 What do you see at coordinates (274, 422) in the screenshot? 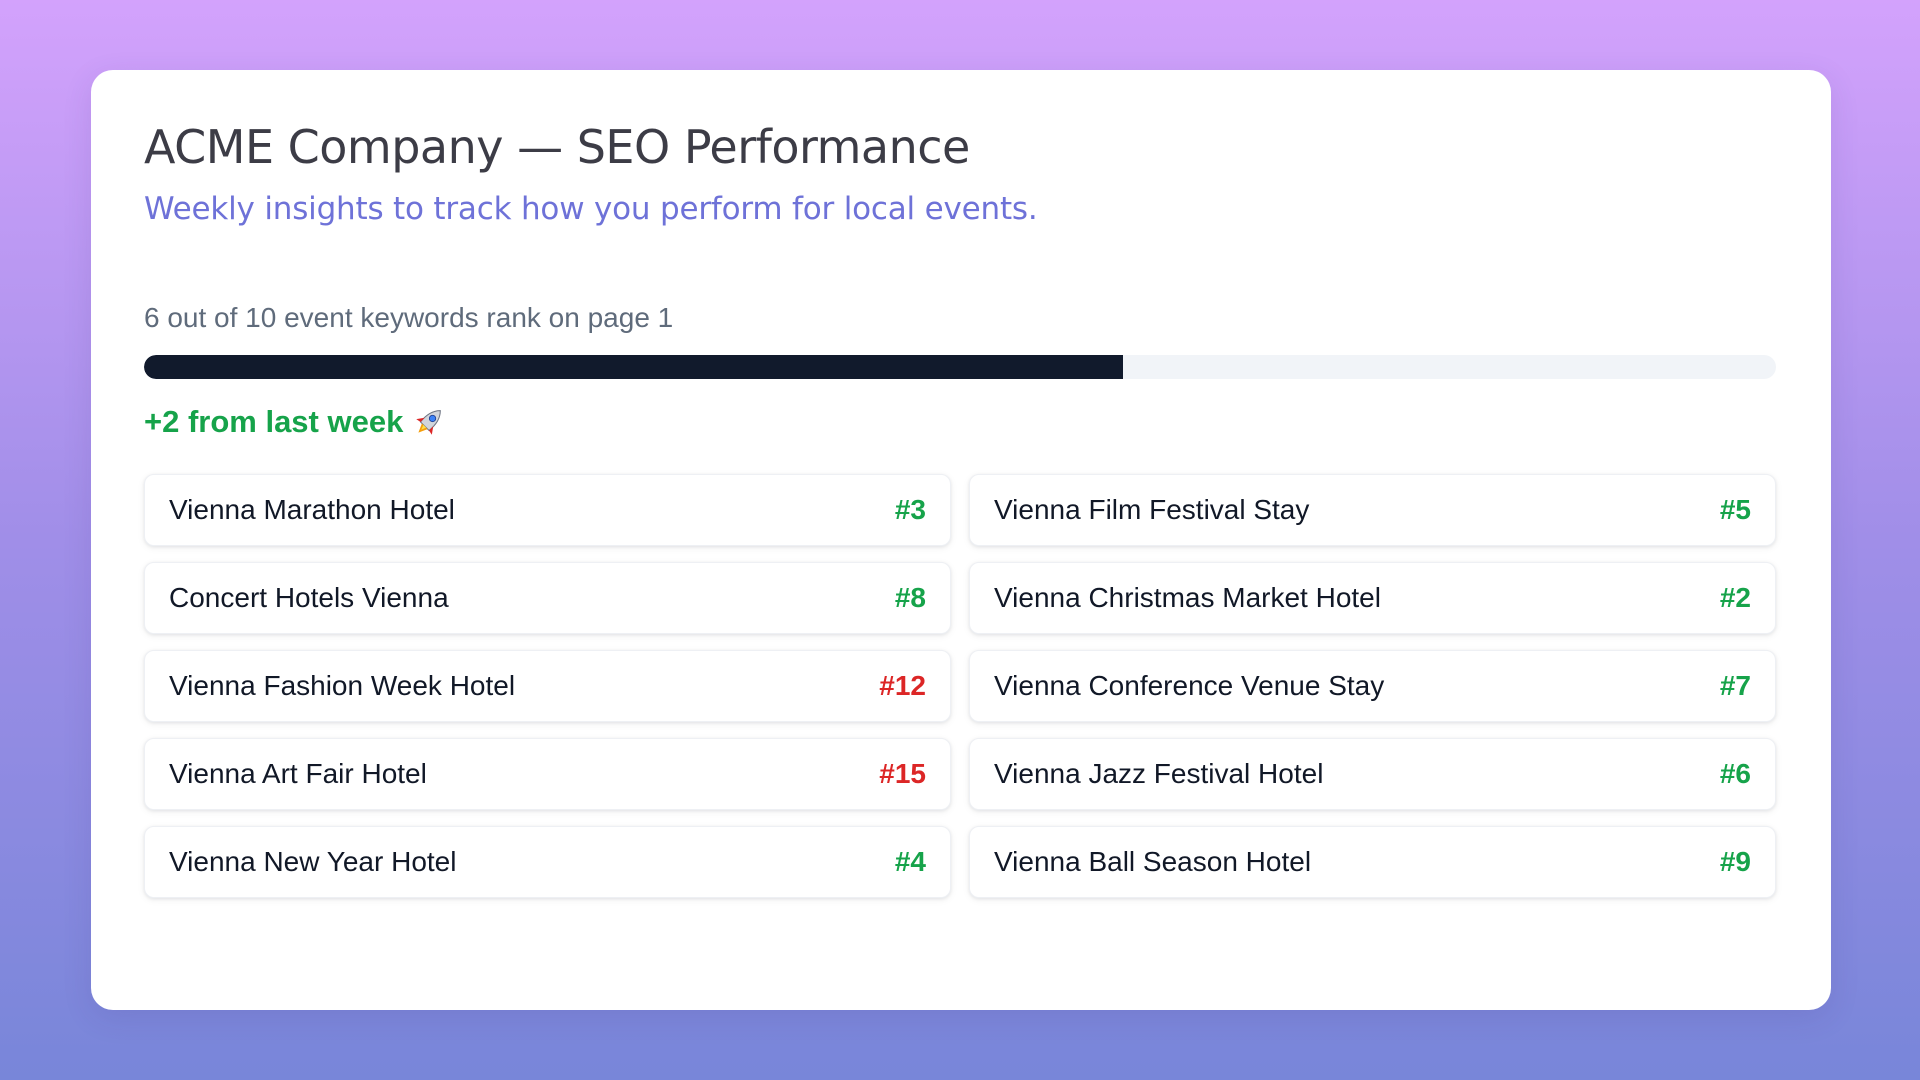
I see `weekly-change-text: +2 from last week` at bounding box center [274, 422].